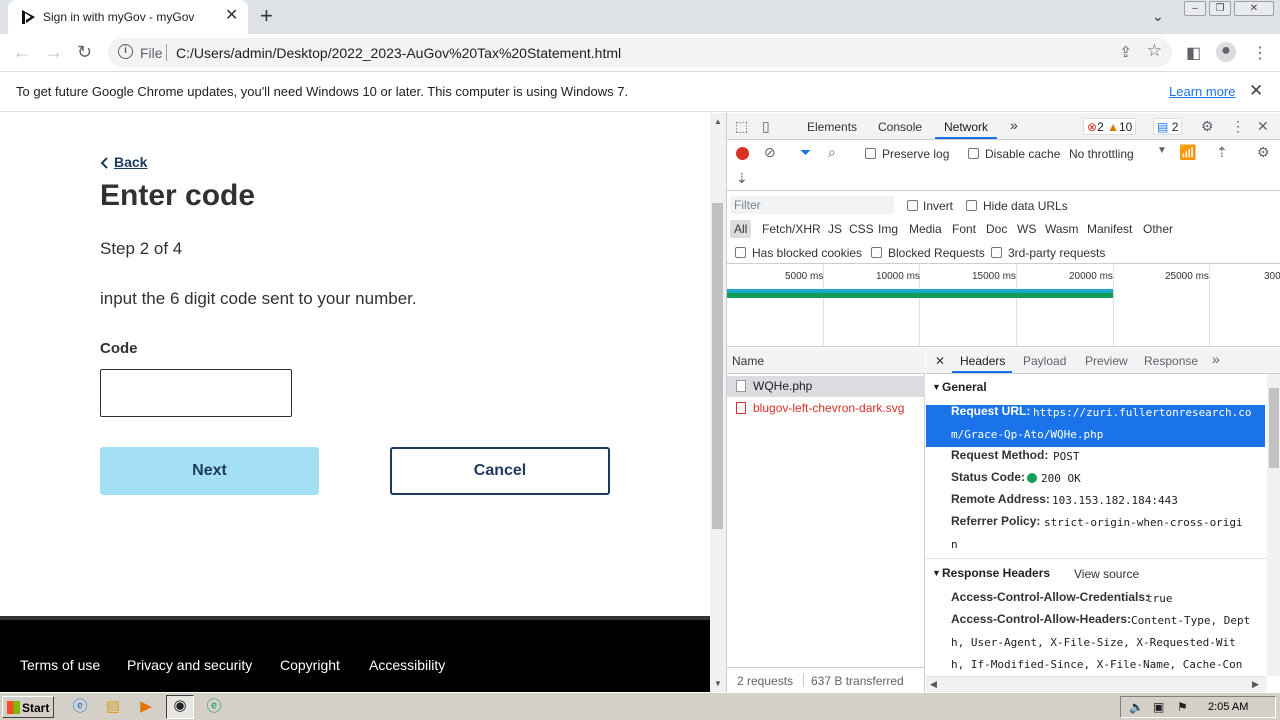  Describe the element at coordinates (80, 707) in the screenshot. I see `internet-explorer-icon: ⓔ` at that location.